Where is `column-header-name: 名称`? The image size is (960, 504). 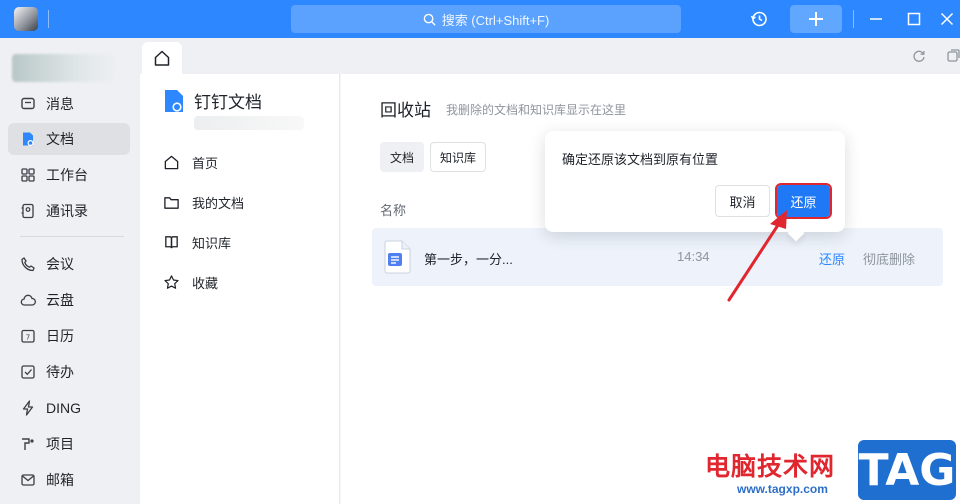 column-header-name: 名称 is located at coordinates (393, 210).